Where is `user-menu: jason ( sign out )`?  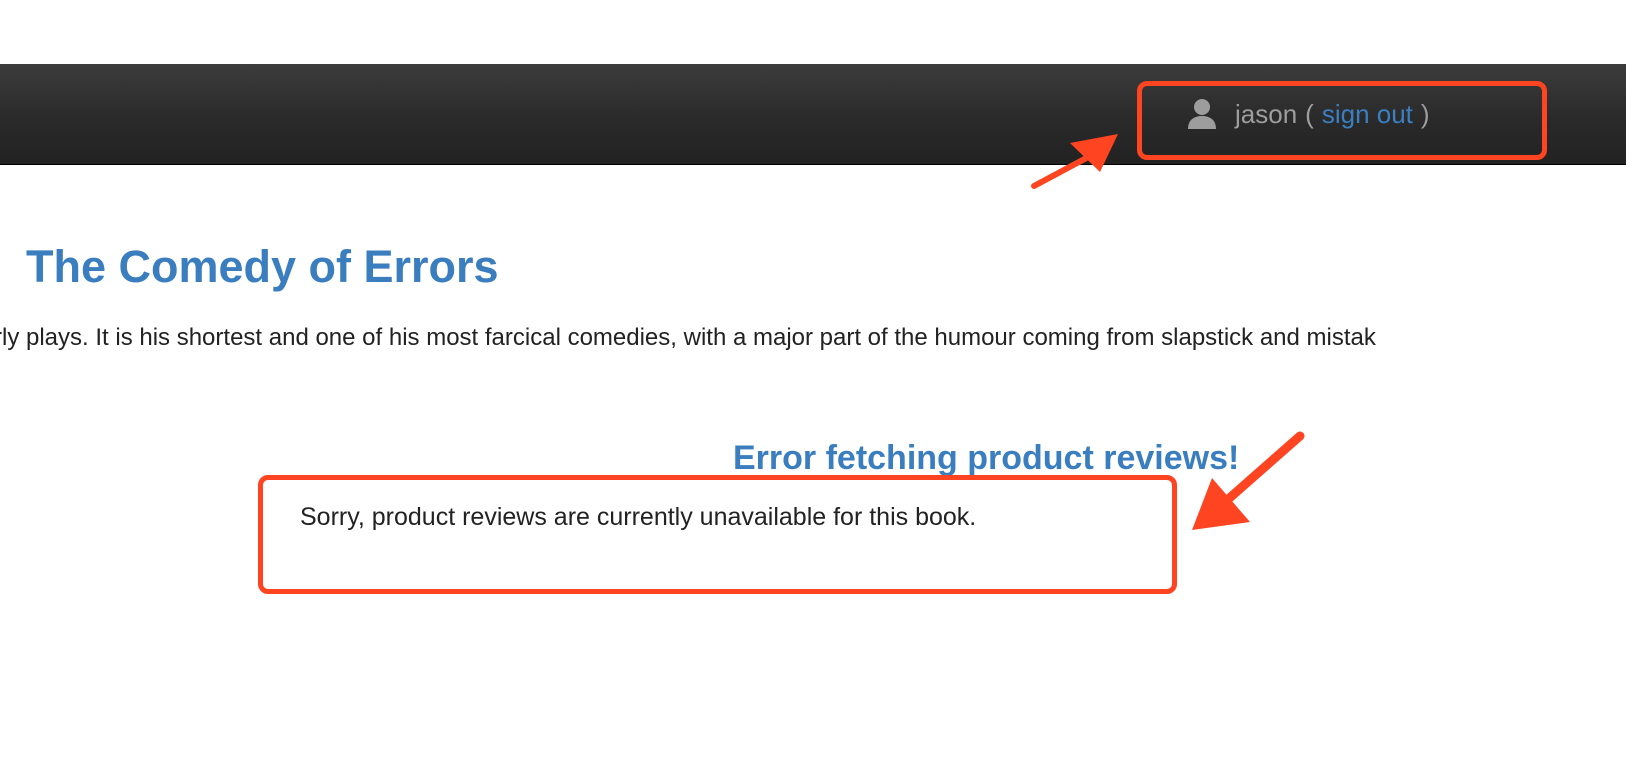
user-menu: jason ( sign out ) is located at coordinates (1308, 114).